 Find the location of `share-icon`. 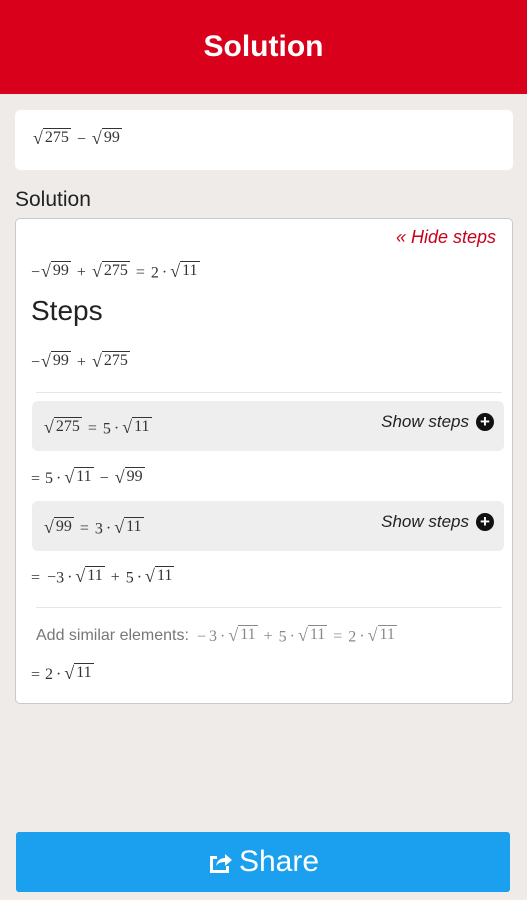

share-icon is located at coordinates (220, 863).